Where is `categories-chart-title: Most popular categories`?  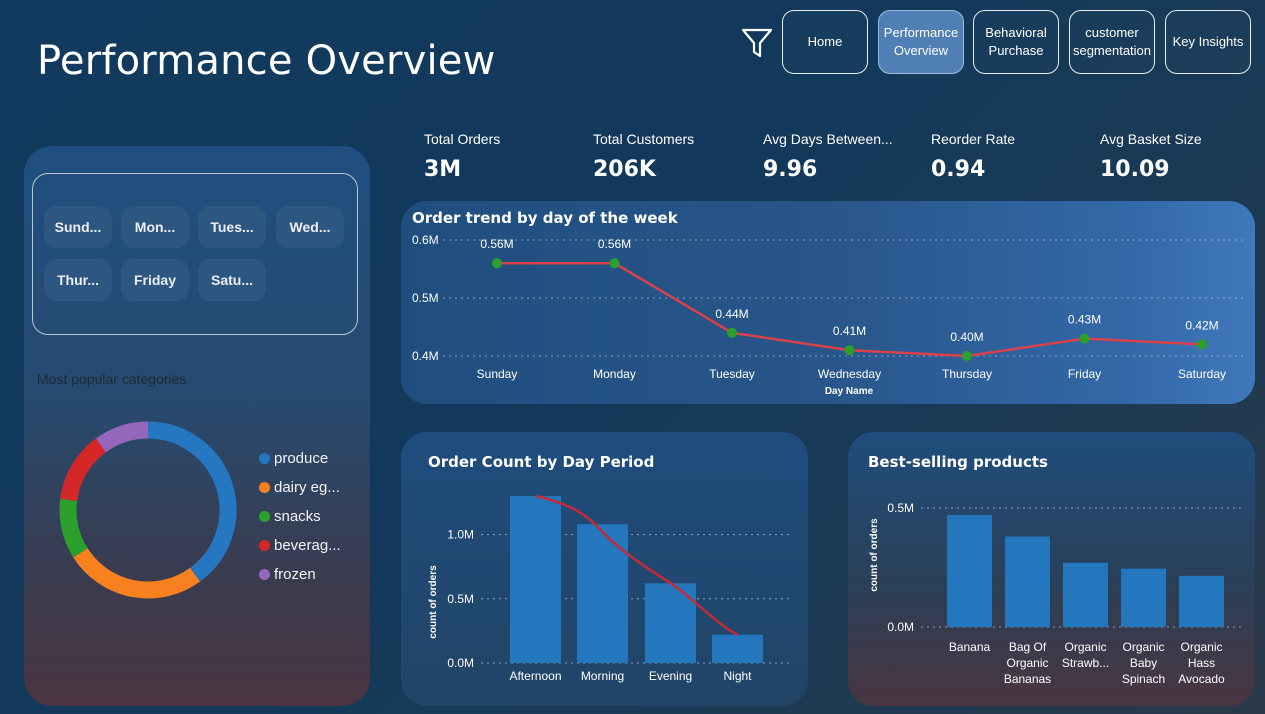 categories-chart-title: Most popular categories is located at coordinates (112, 379).